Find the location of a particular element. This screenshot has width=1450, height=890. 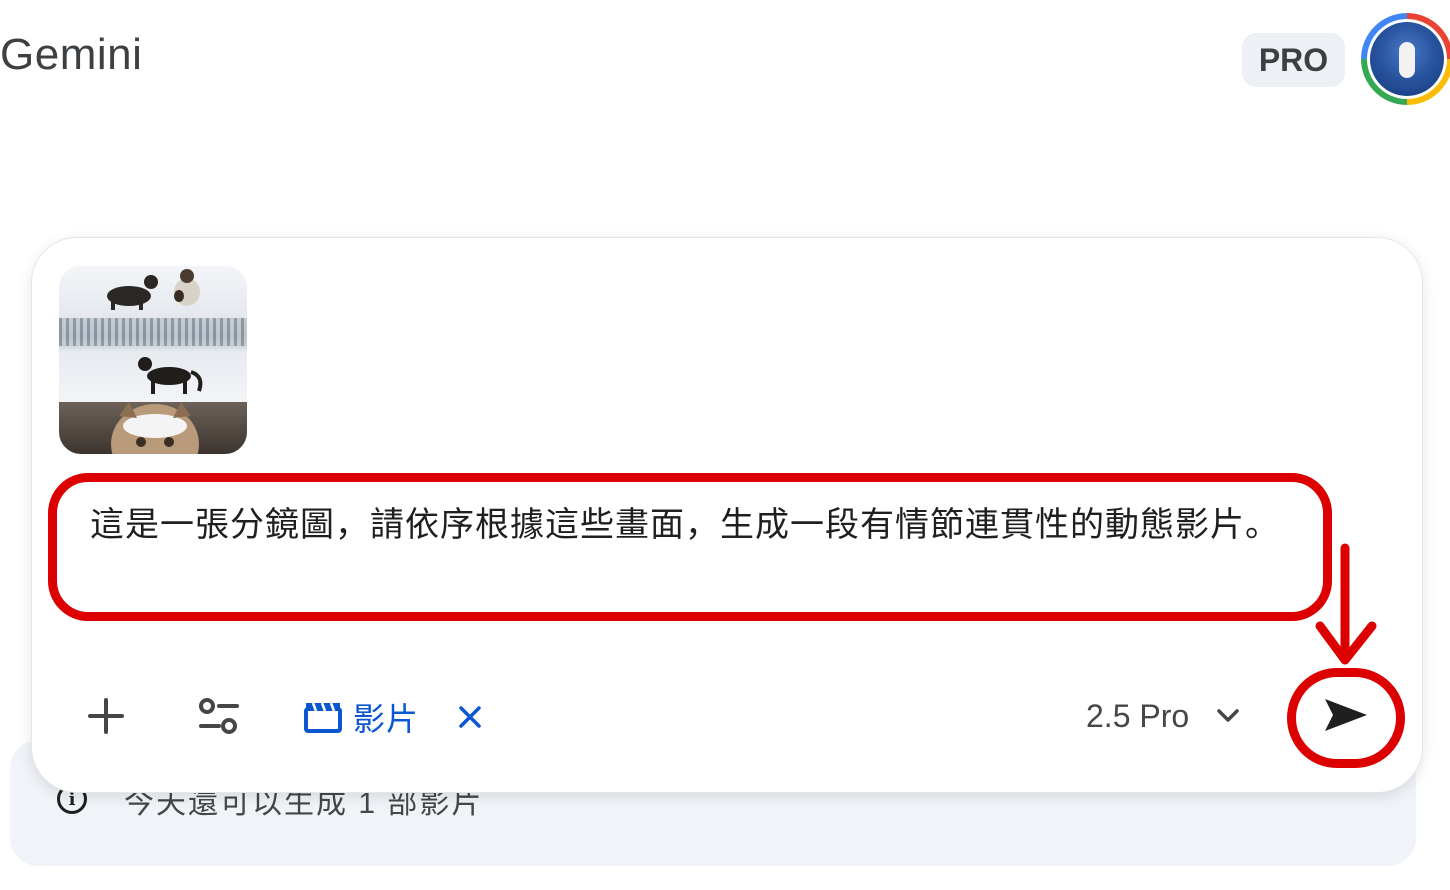

avatar-button is located at coordinates (1405, 59).